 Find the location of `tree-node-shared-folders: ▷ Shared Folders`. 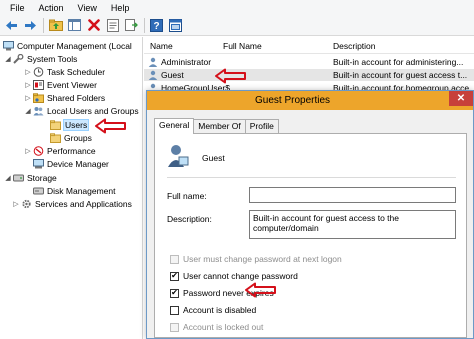

tree-node-shared-folders: ▷ Shared Folders is located at coordinates (64, 98).